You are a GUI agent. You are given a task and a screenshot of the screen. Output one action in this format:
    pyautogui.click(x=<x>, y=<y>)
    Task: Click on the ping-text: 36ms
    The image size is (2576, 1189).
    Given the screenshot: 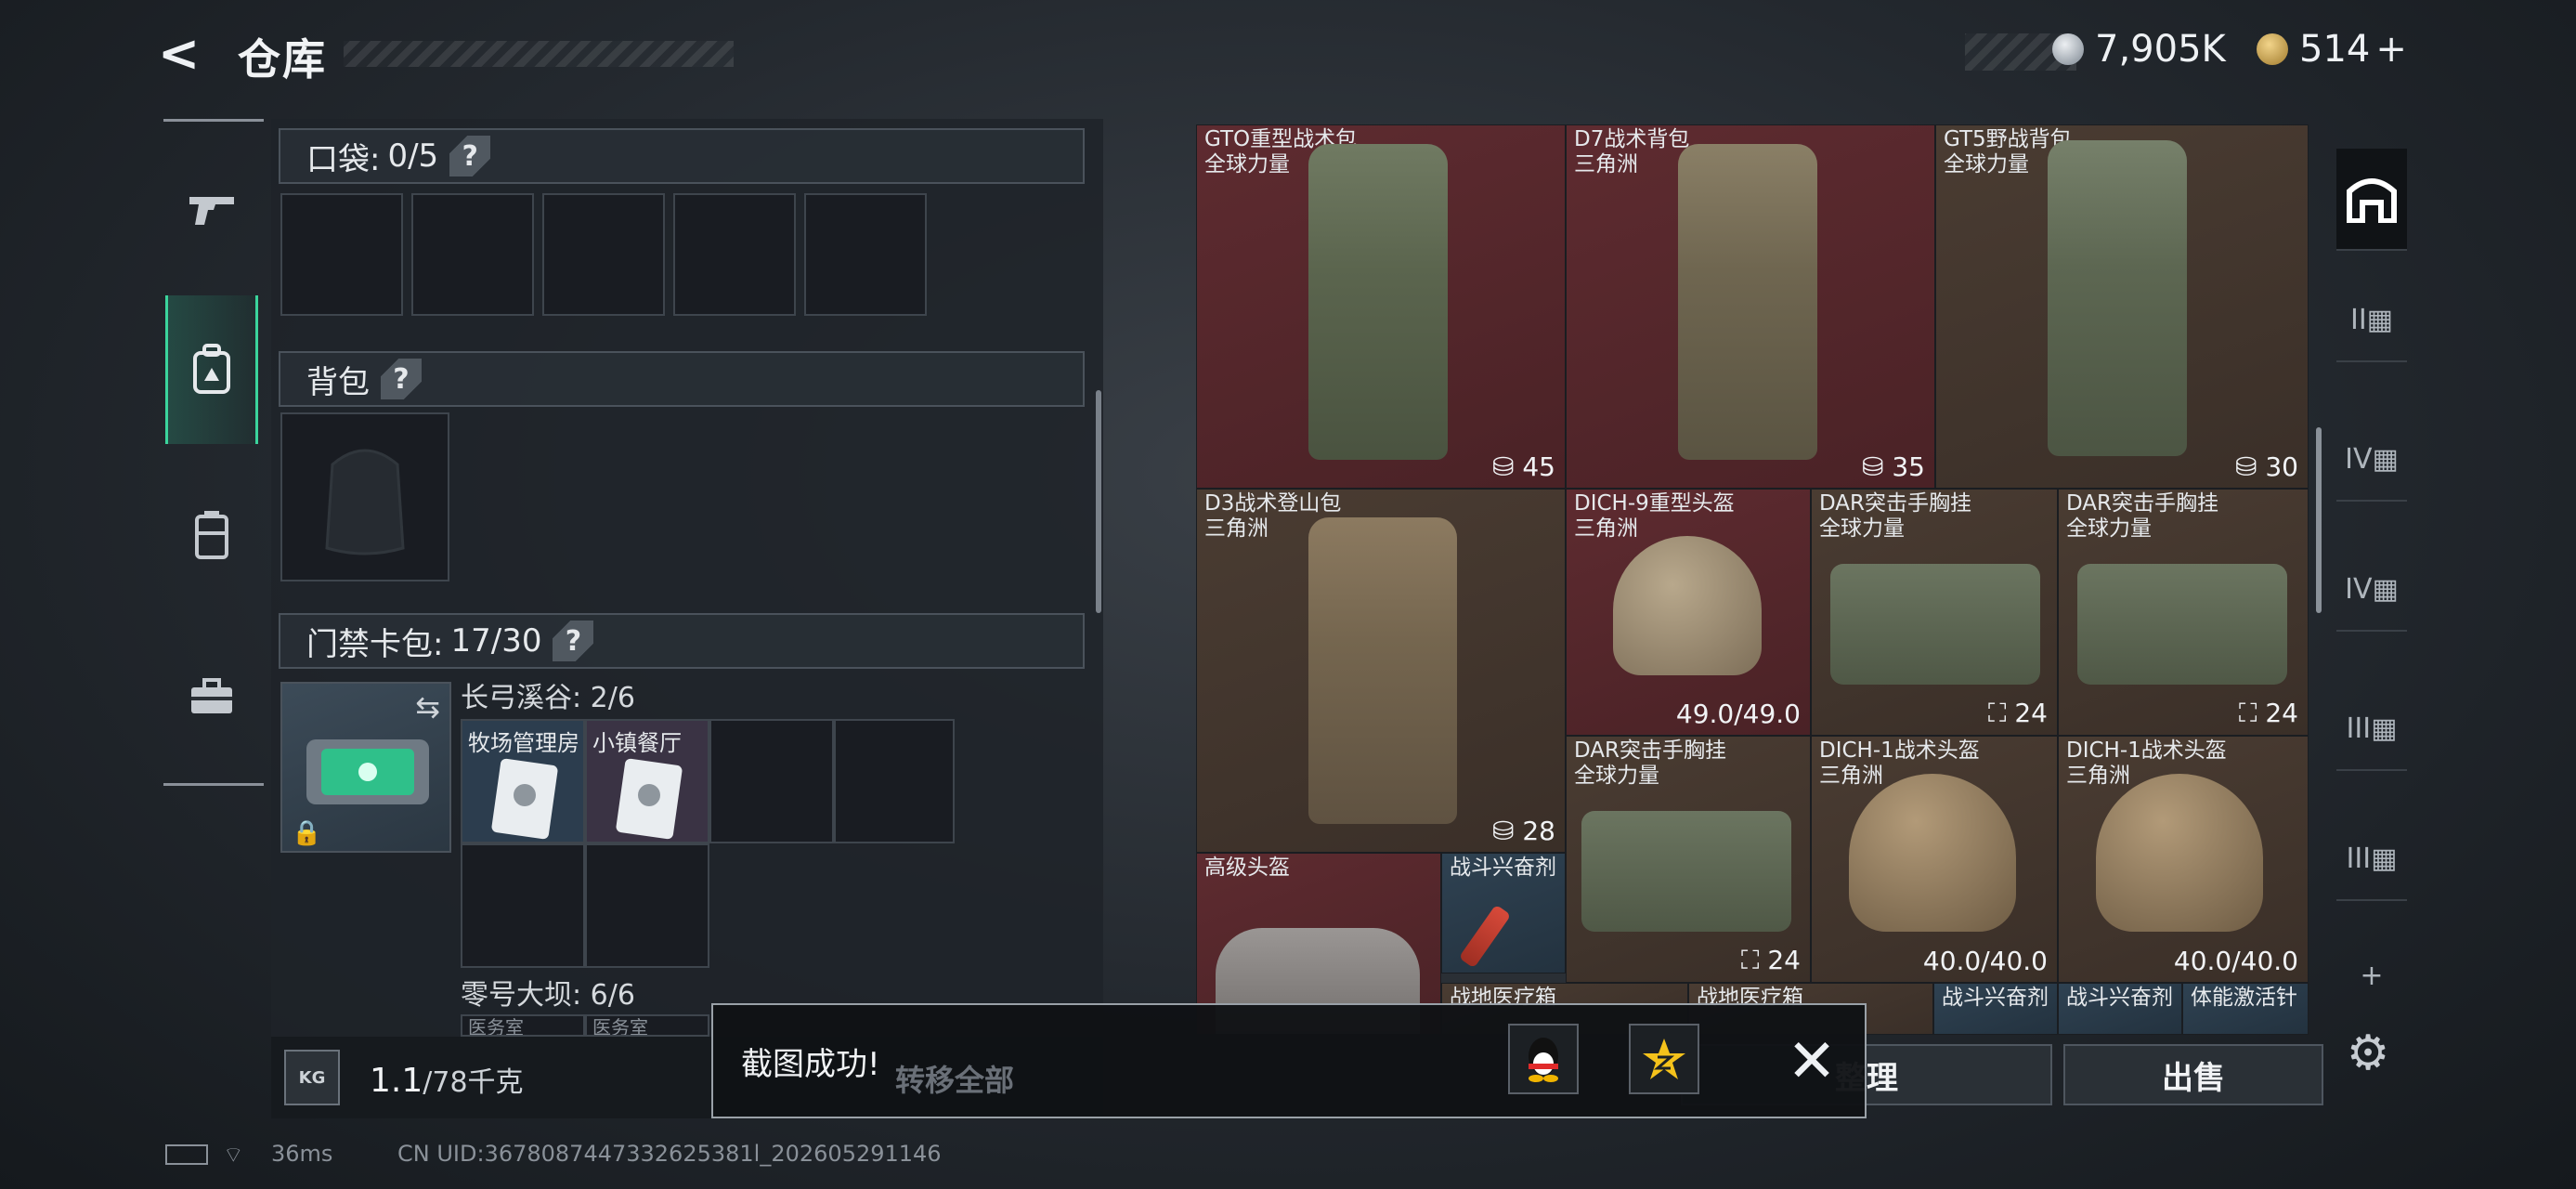 What is the action you would take?
    pyautogui.click(x=302, y=1154)
    